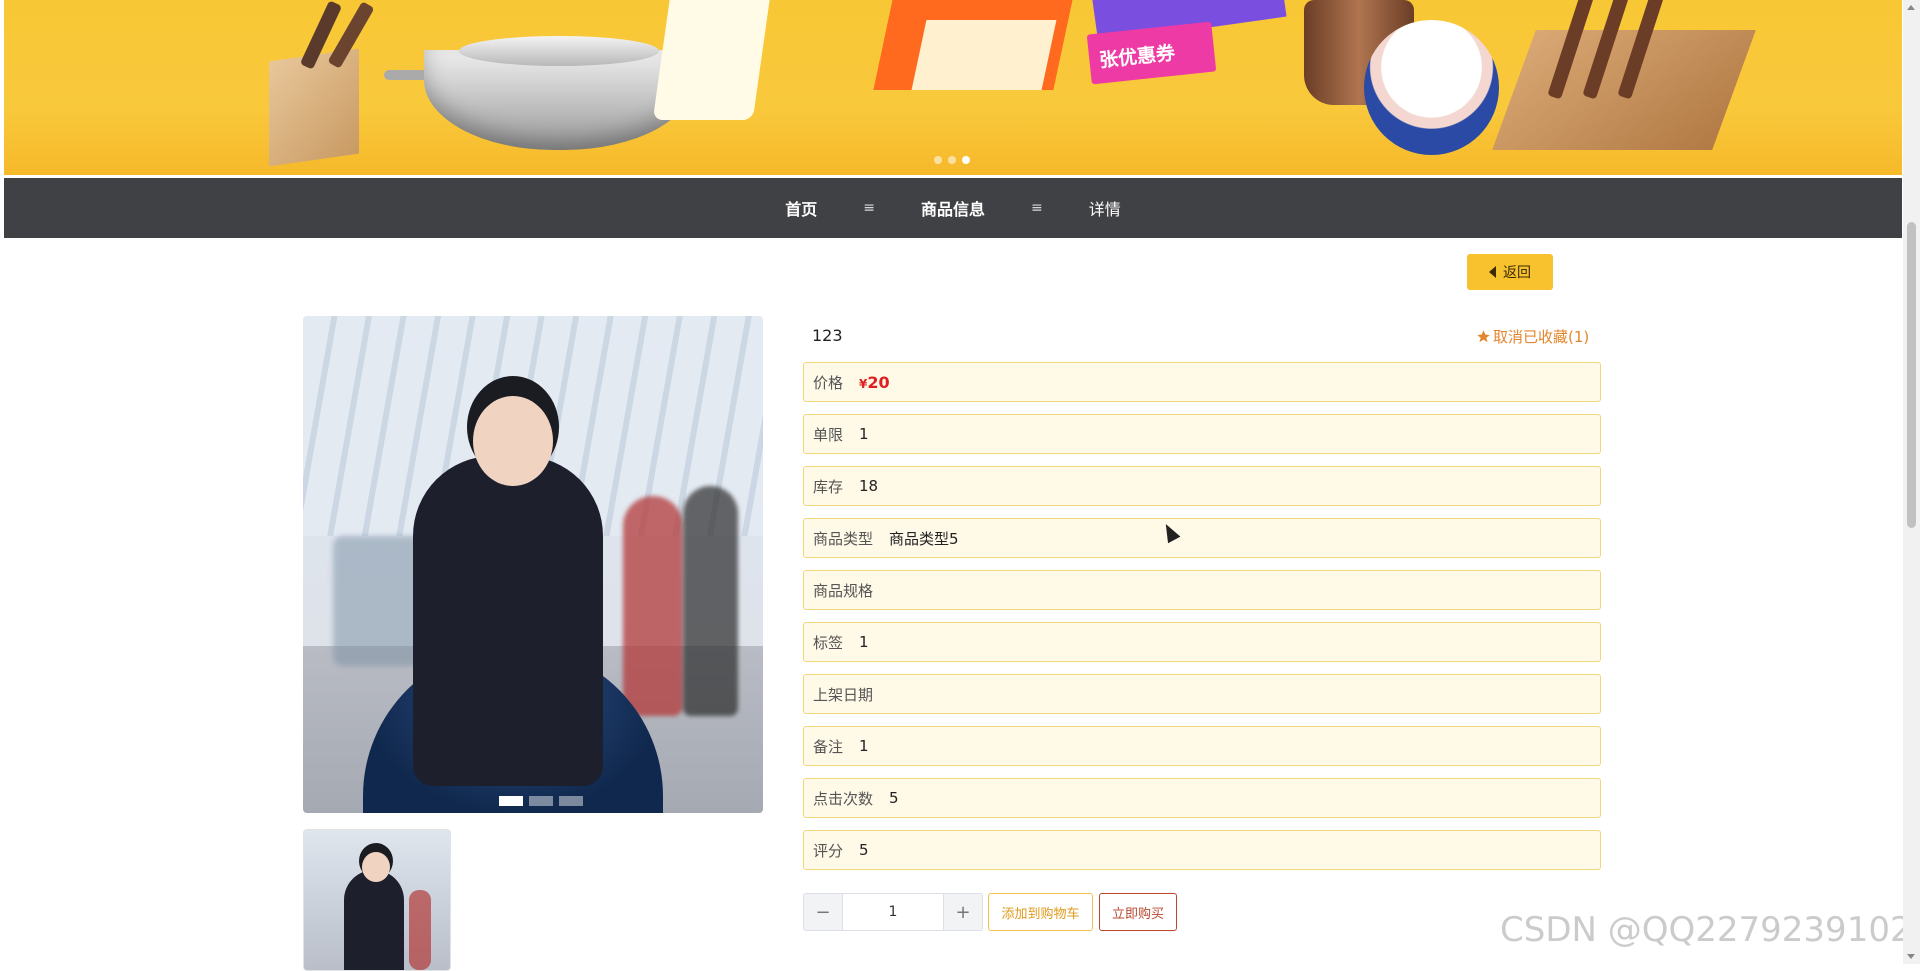  Describe the element at coordinates (1911, 7) in the screenshot. I see `scroll-up-icon` at that location.